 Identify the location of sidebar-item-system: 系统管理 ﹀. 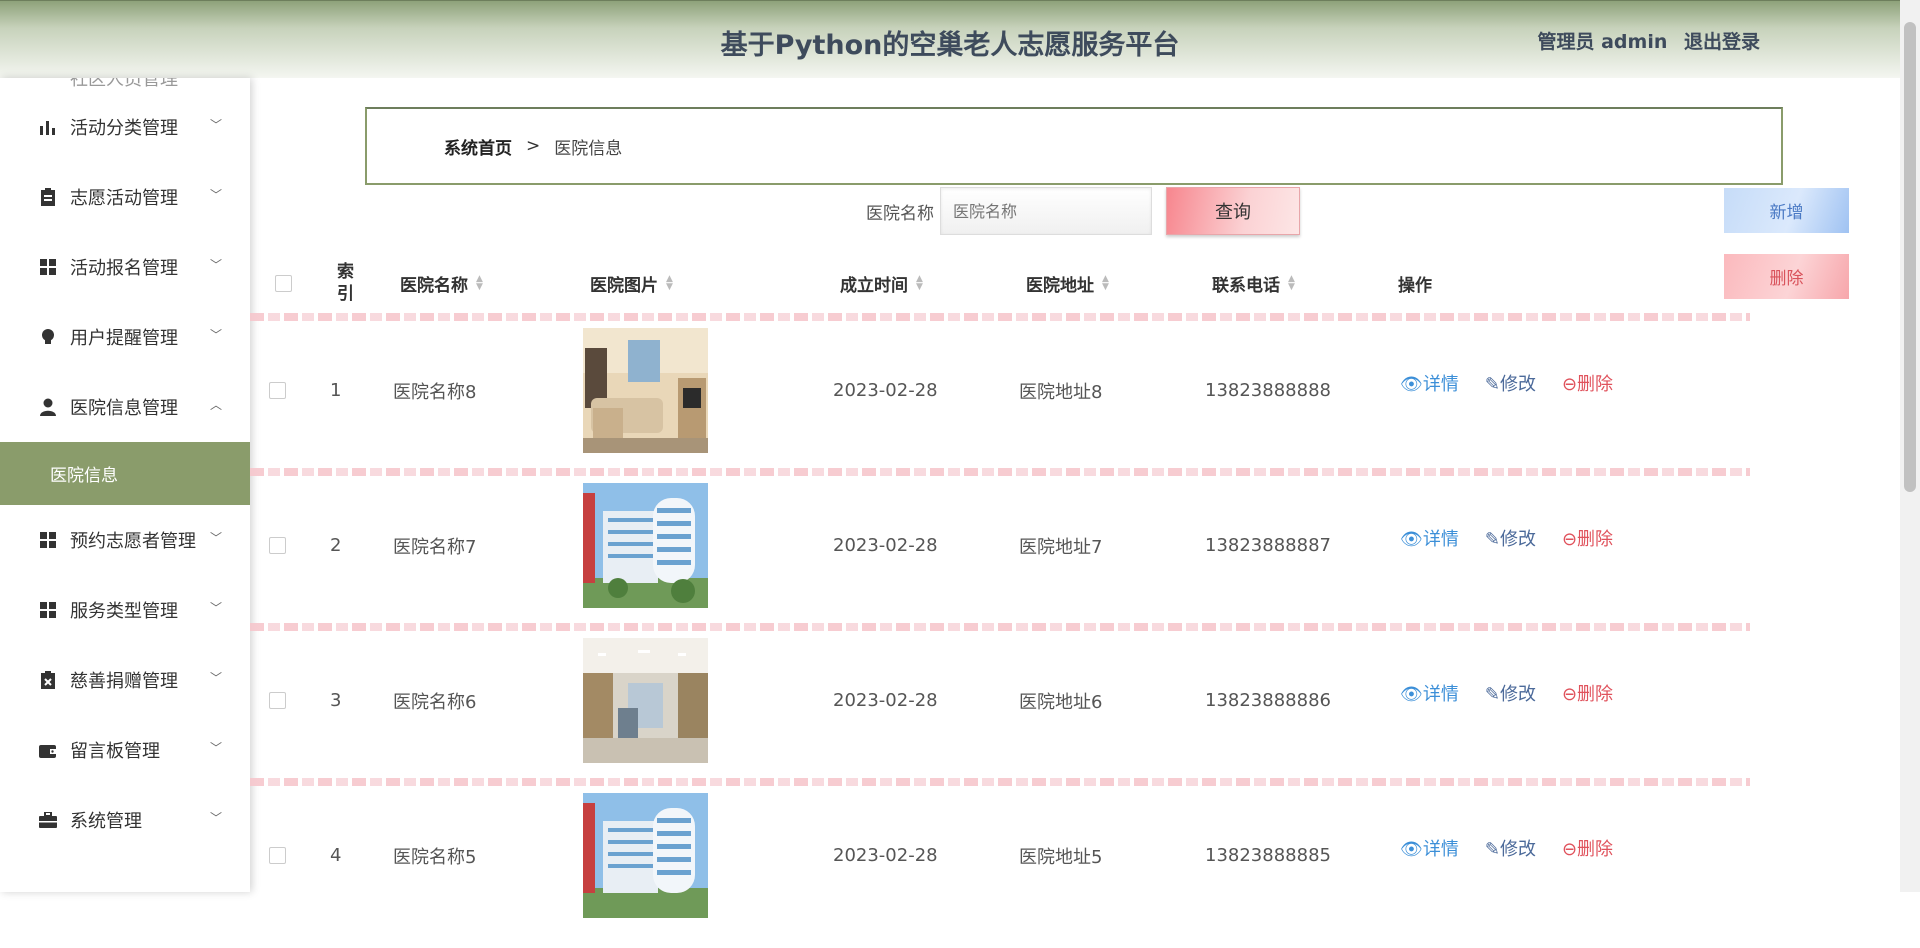
(125, 820).